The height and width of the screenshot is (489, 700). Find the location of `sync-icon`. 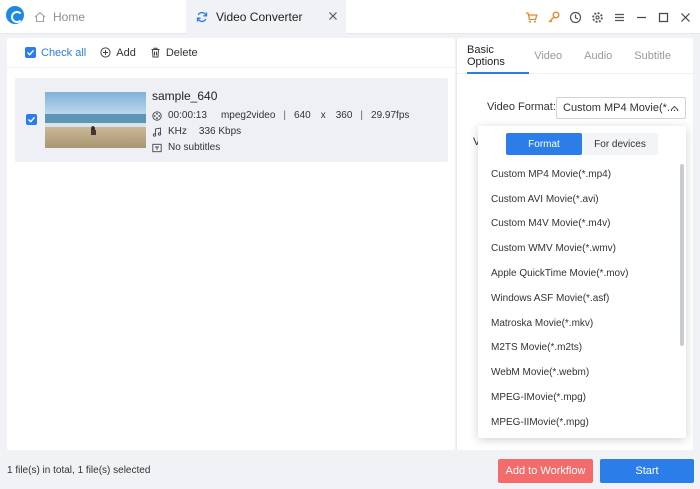

sync-icon is located at coordinates (202, 17).